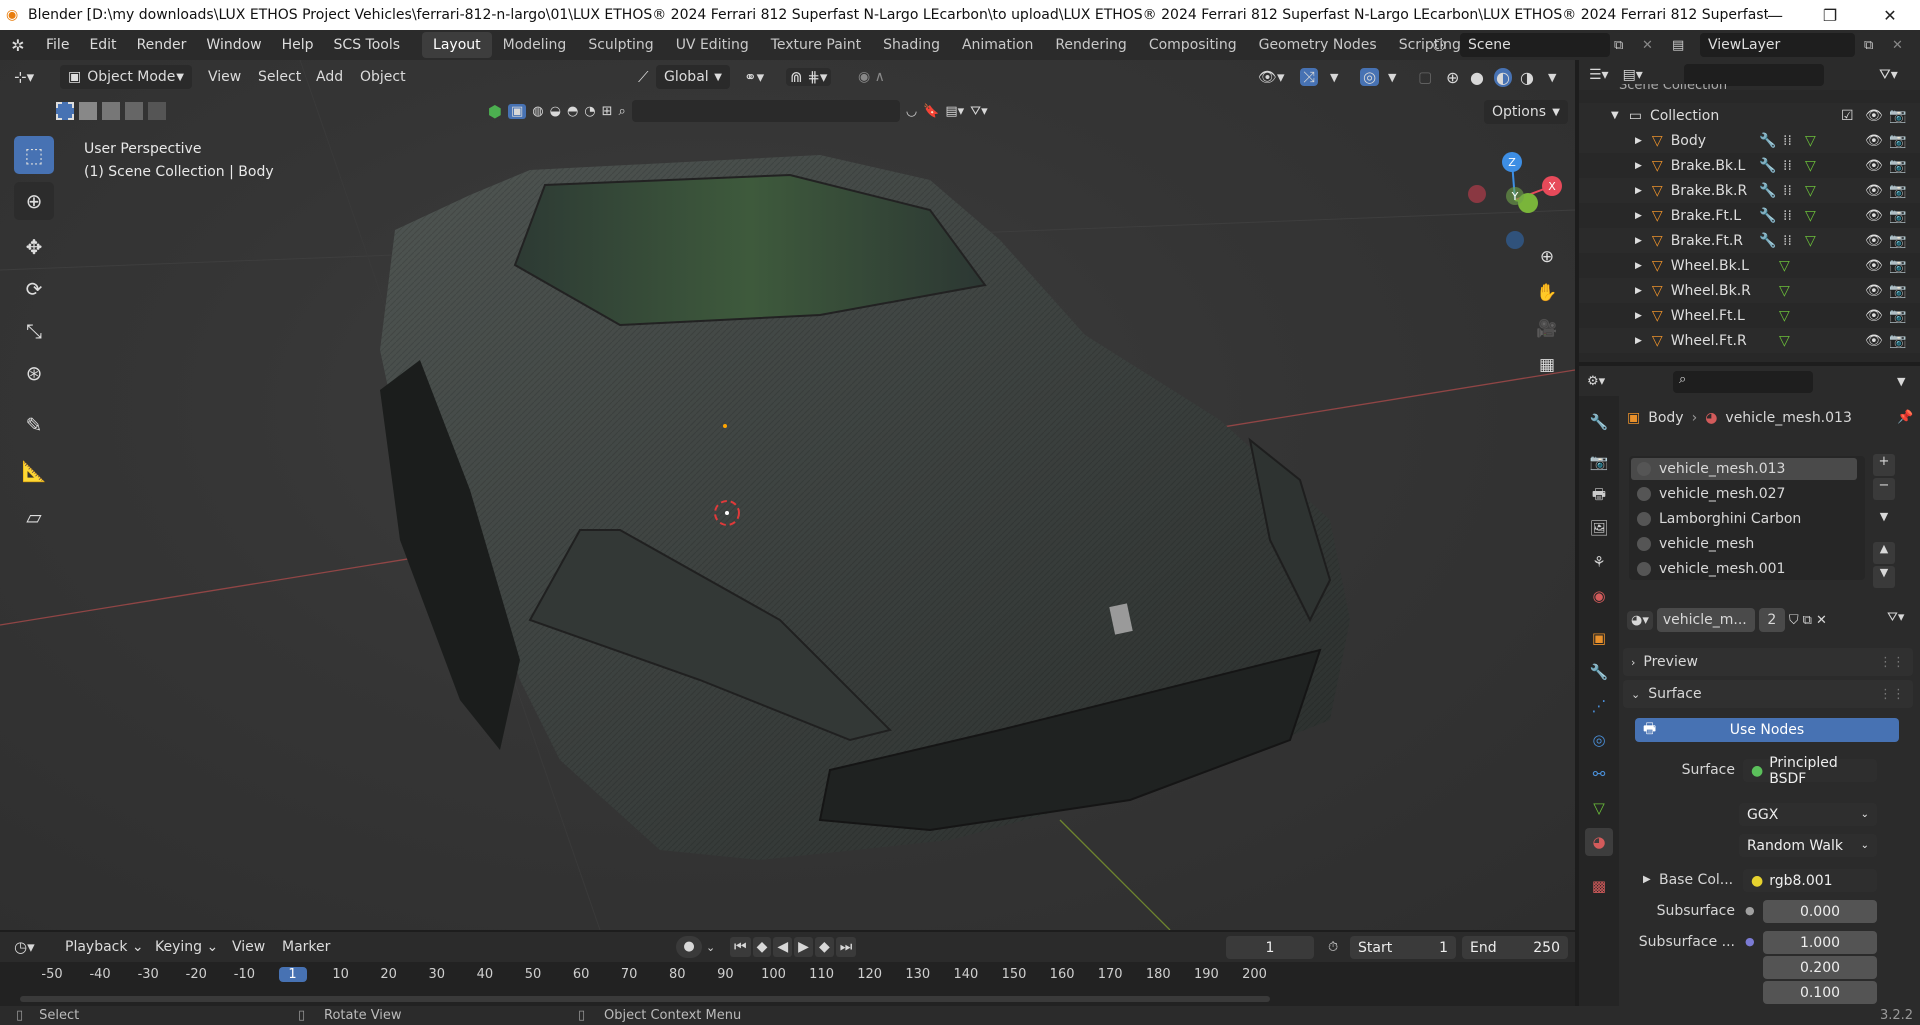 Image resolution: width=1920 pixels, height=1025 pixels. What do you see at coordinates (1403, 947) in the screenshot?
I see `start-frame-field: Start 1` at bounding box center [1403, 947].